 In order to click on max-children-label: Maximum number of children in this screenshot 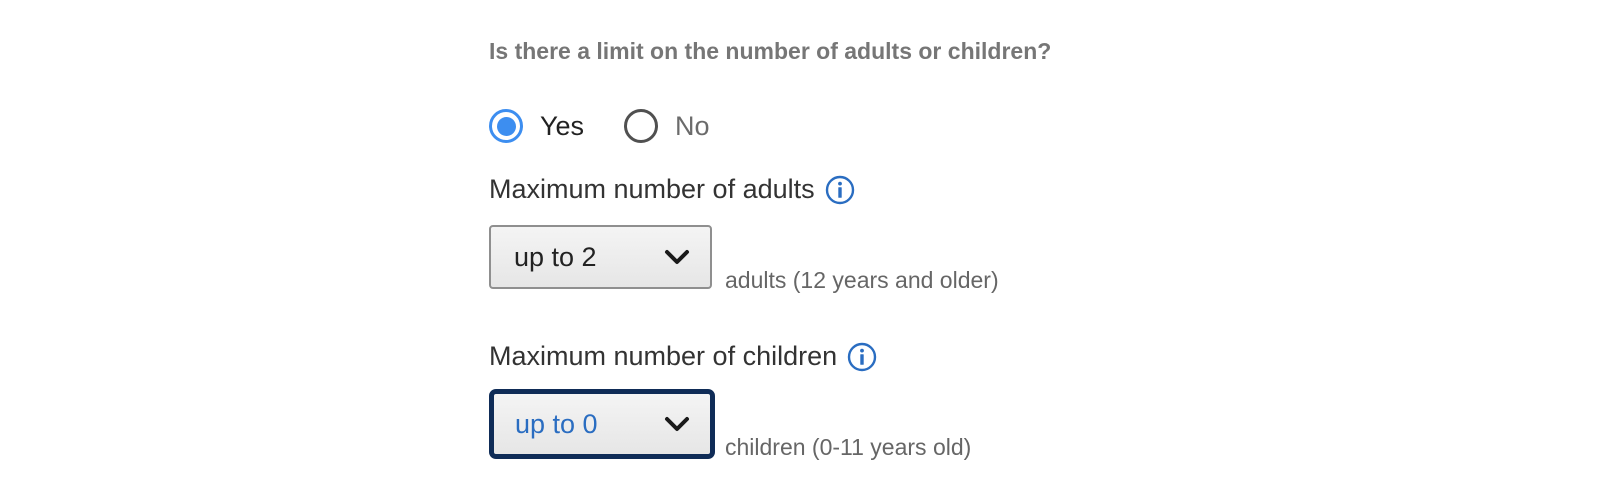, I will do `click(663, 356)`.